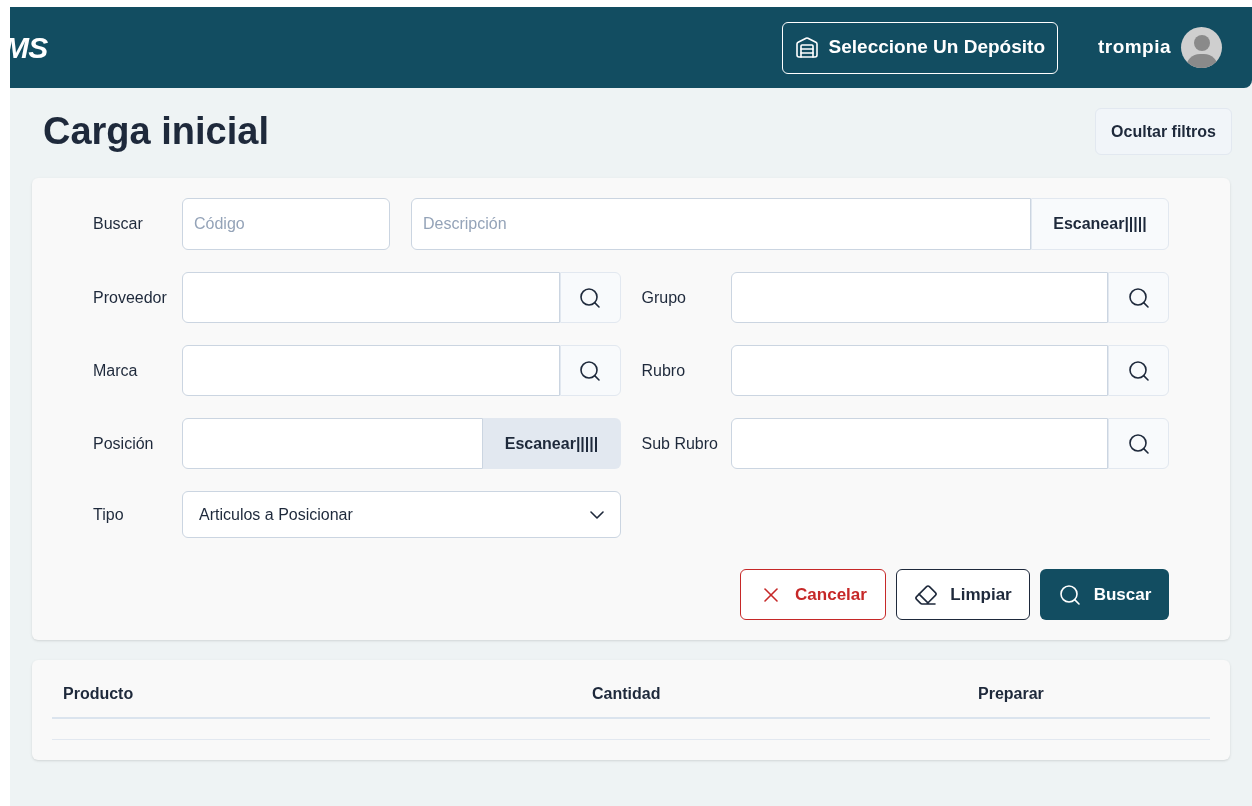  What do you see at coordinates (401, 514) in the screenshot?
I see `select-field: Articulos a Posicionar` at bounding box center [401, 514].